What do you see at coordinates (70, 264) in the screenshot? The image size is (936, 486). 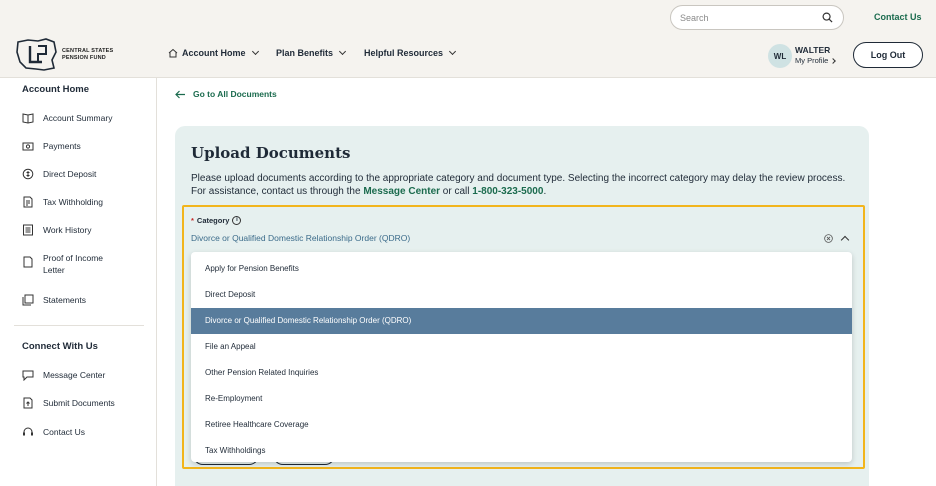 I see `sidebar-item-proof-of-income-letter: Proof of Income Letter` at bounding box center [70, 264].